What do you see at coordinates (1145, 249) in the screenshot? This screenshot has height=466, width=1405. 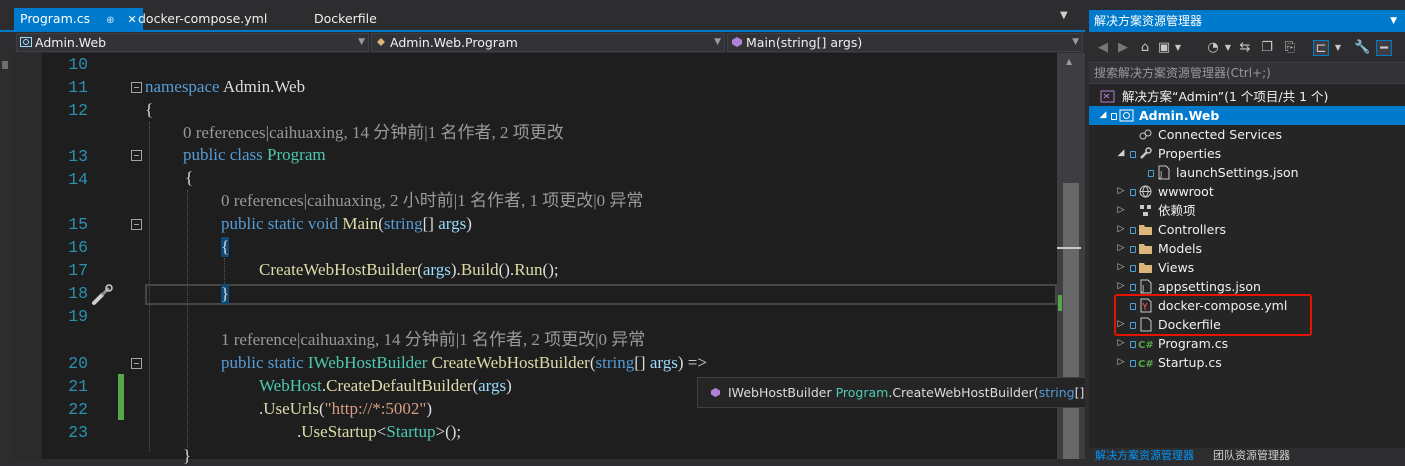 I see `folder-icon` at bounding box center [1145, 249].